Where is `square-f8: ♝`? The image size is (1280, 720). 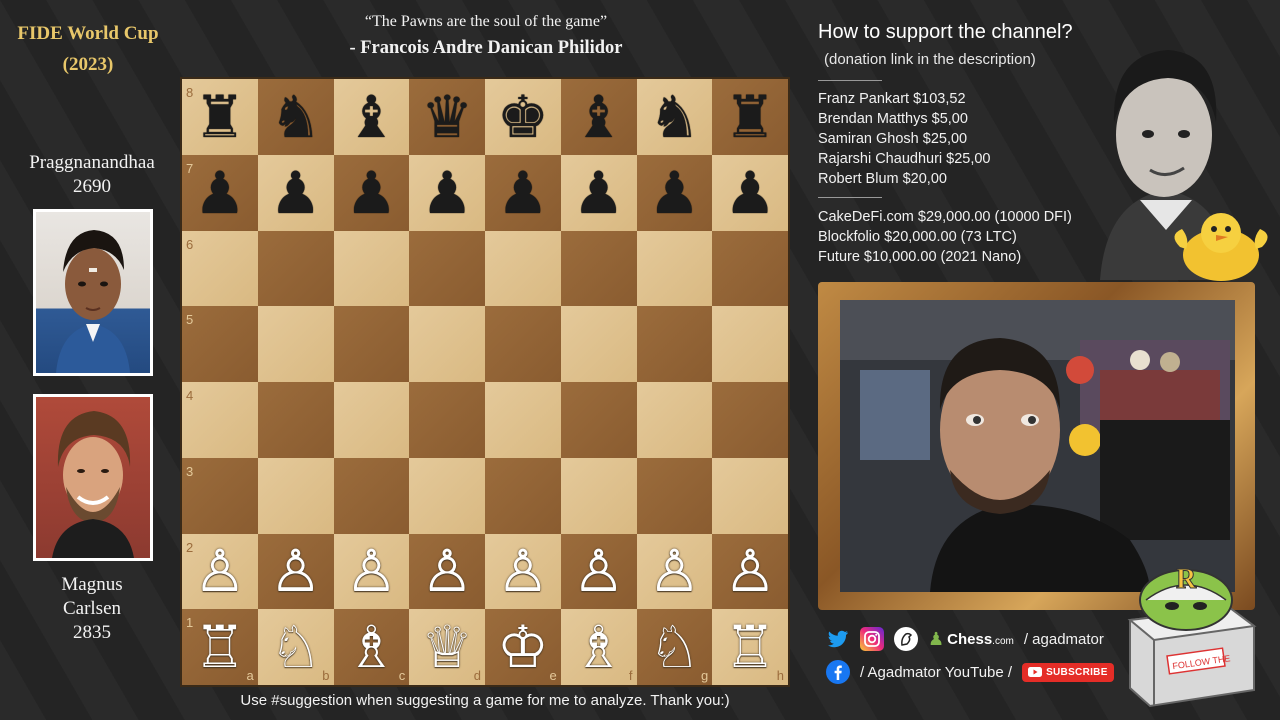
square-f8: ♝ is located at coordinates (598, 117).